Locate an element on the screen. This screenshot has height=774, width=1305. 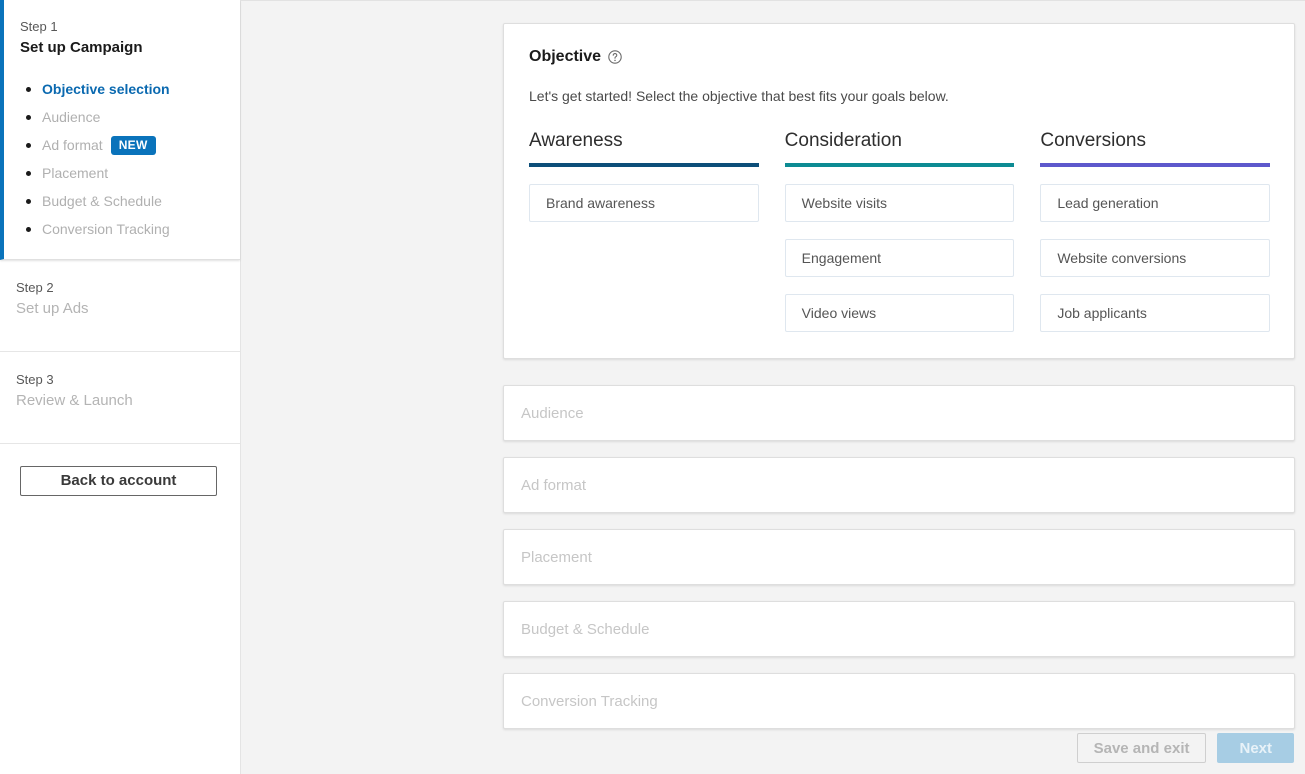
section-audience: Audience is located at coordinates (899, 413).